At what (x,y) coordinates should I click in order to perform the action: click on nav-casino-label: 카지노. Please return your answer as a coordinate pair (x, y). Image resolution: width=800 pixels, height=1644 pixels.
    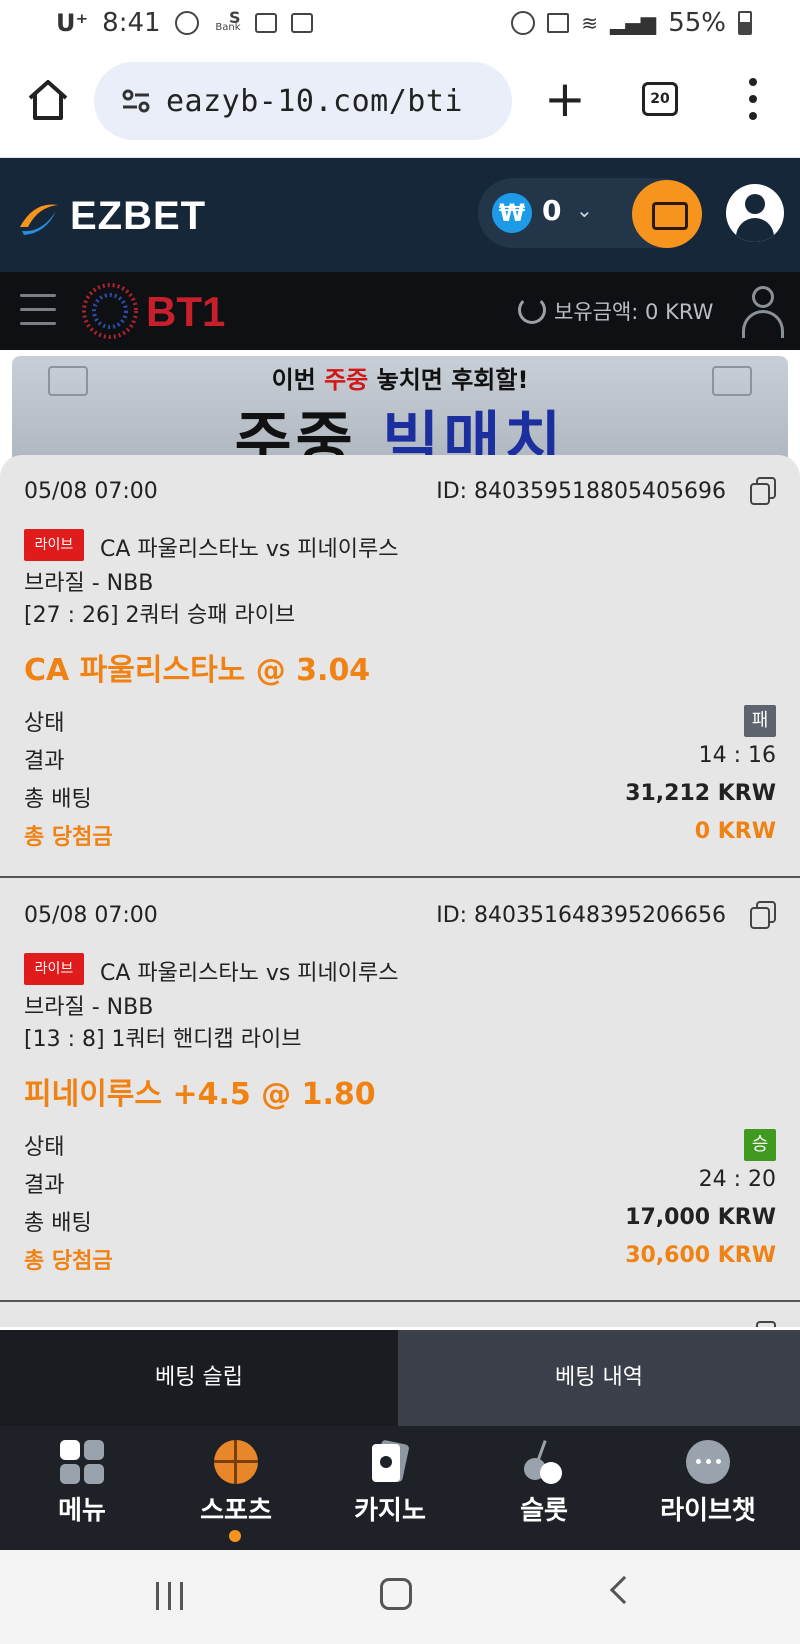
    Looking at the image, I should click on (390, 1511).